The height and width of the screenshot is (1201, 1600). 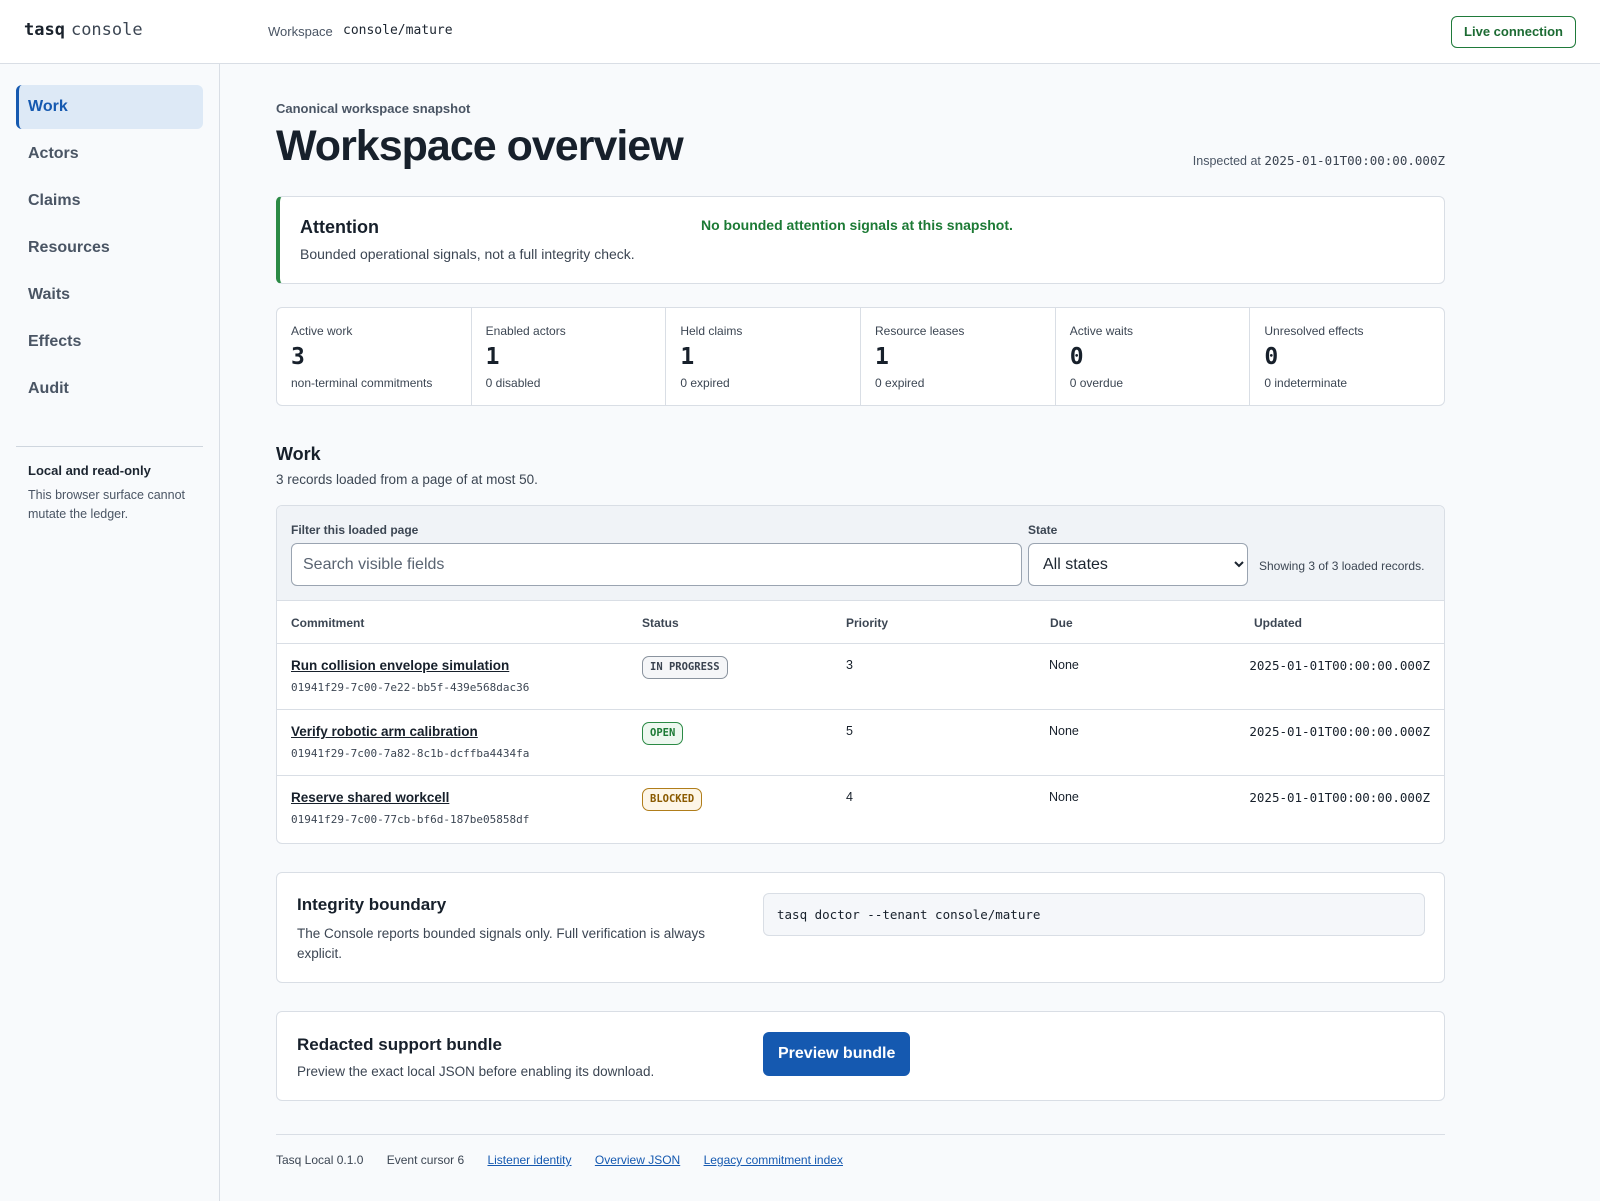 I want to click on integrity-command: tasq doctor --tenant console/mature, so click(x=1094, y=914).